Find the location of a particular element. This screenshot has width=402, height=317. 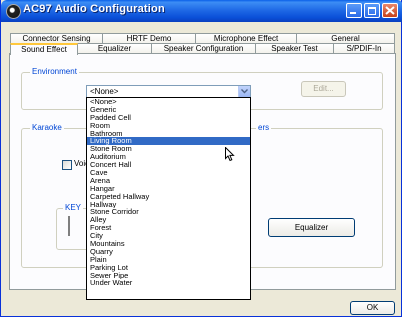

list-item: Cave is located at coordinates (168, 173).